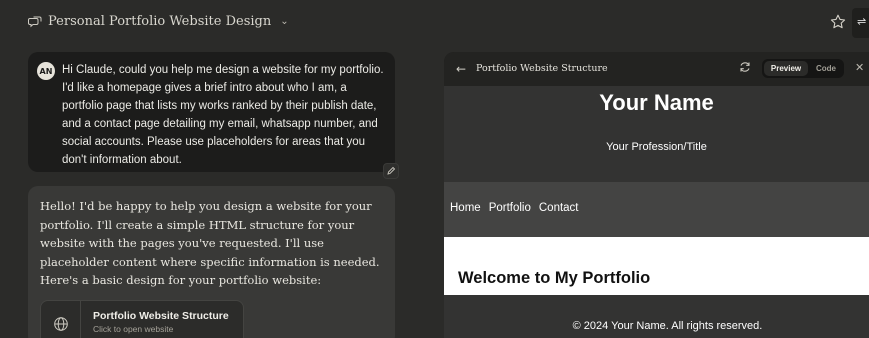 This screenshot has width=869, height=338. What do you see at coordinates (465, 208) in the screenshot?
I see `nav-link-home: Home` at bounding box center [465, 208].